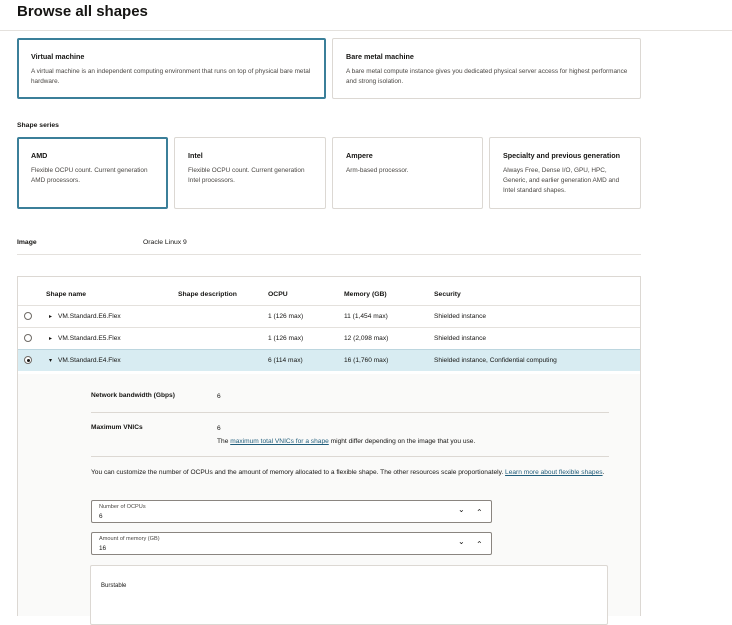 This screenshot has width=732, height=625. Describe the element at coordinates (101, 516) in the screenshot. I see `field-value: 6` at that location.